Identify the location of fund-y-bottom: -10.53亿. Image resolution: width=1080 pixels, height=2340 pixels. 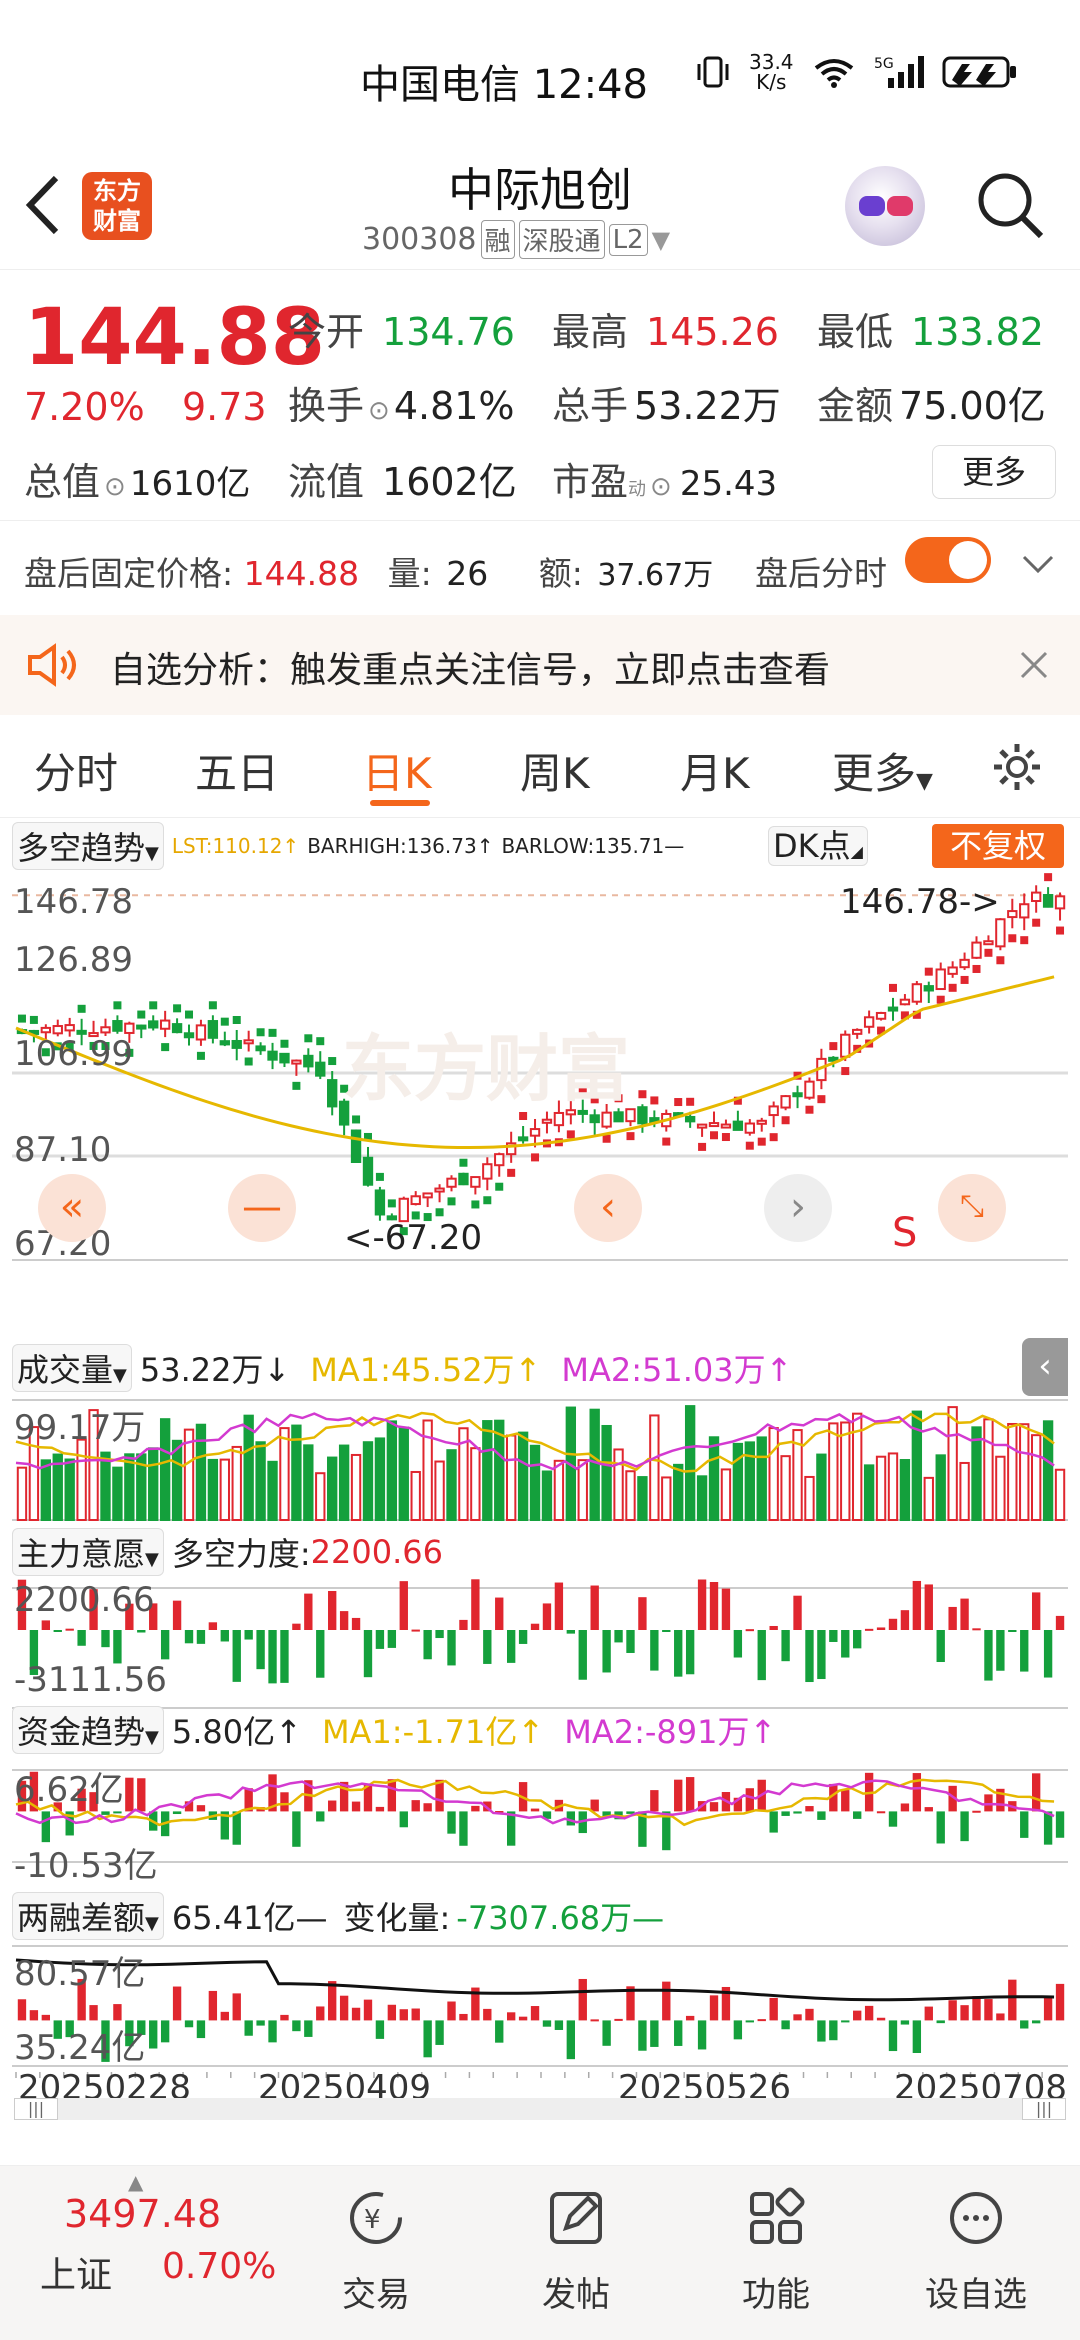
(86, 1866).